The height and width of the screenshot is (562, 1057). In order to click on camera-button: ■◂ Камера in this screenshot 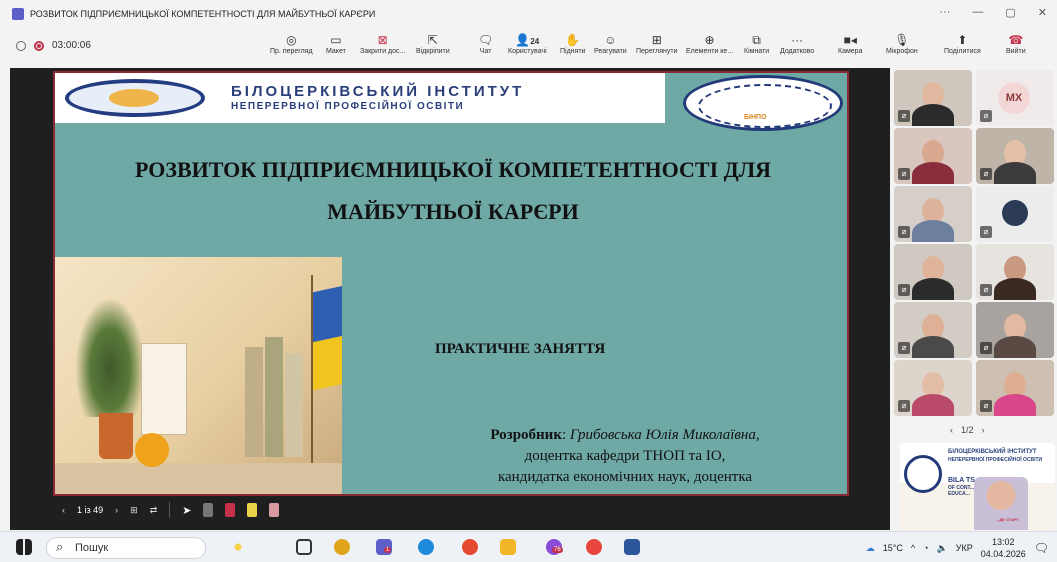, I will do `click(850, 43)`.